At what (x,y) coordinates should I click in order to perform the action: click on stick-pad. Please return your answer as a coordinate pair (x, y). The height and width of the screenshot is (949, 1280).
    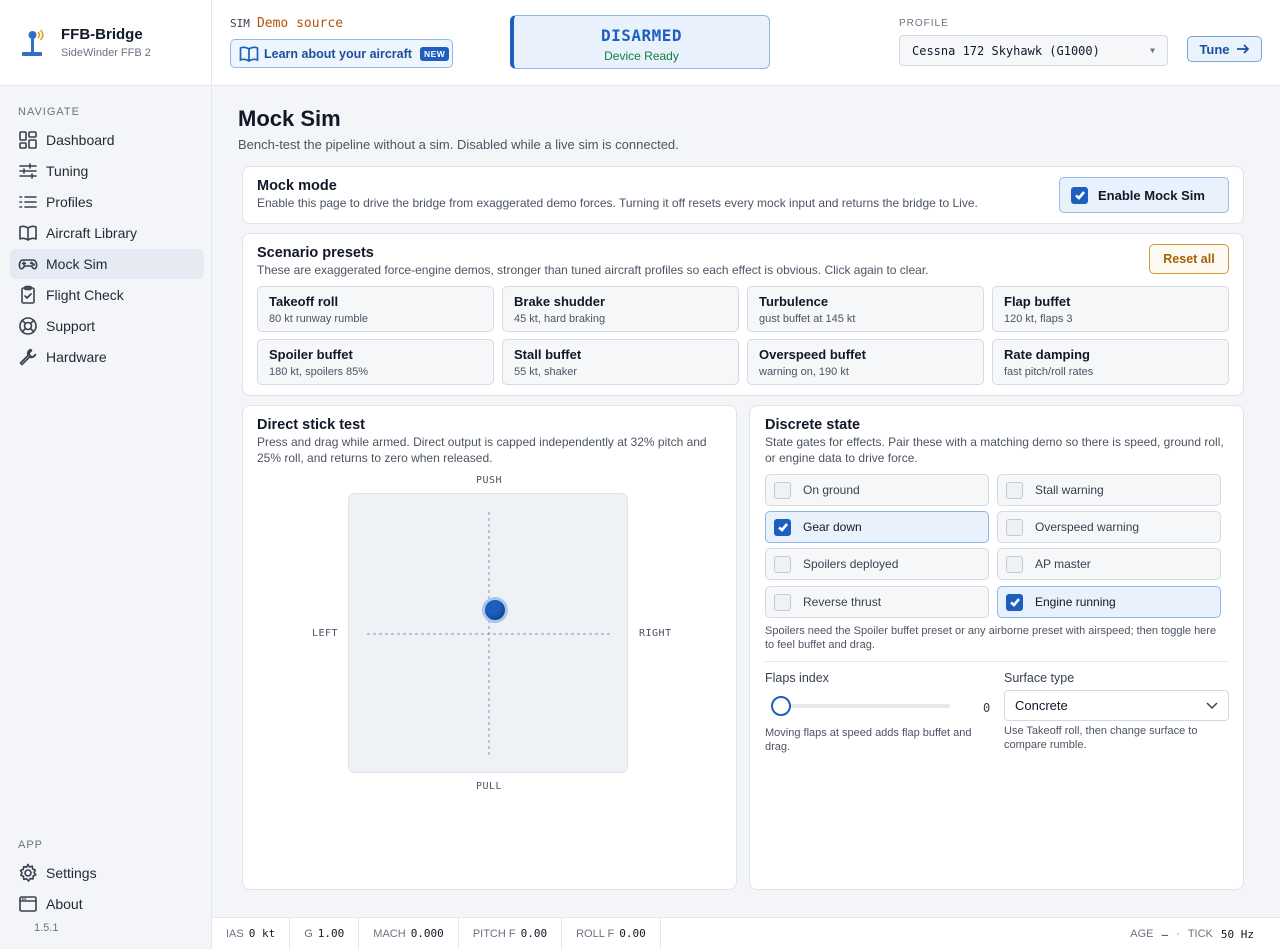
    Looking at the image, I should click on (488, 633).